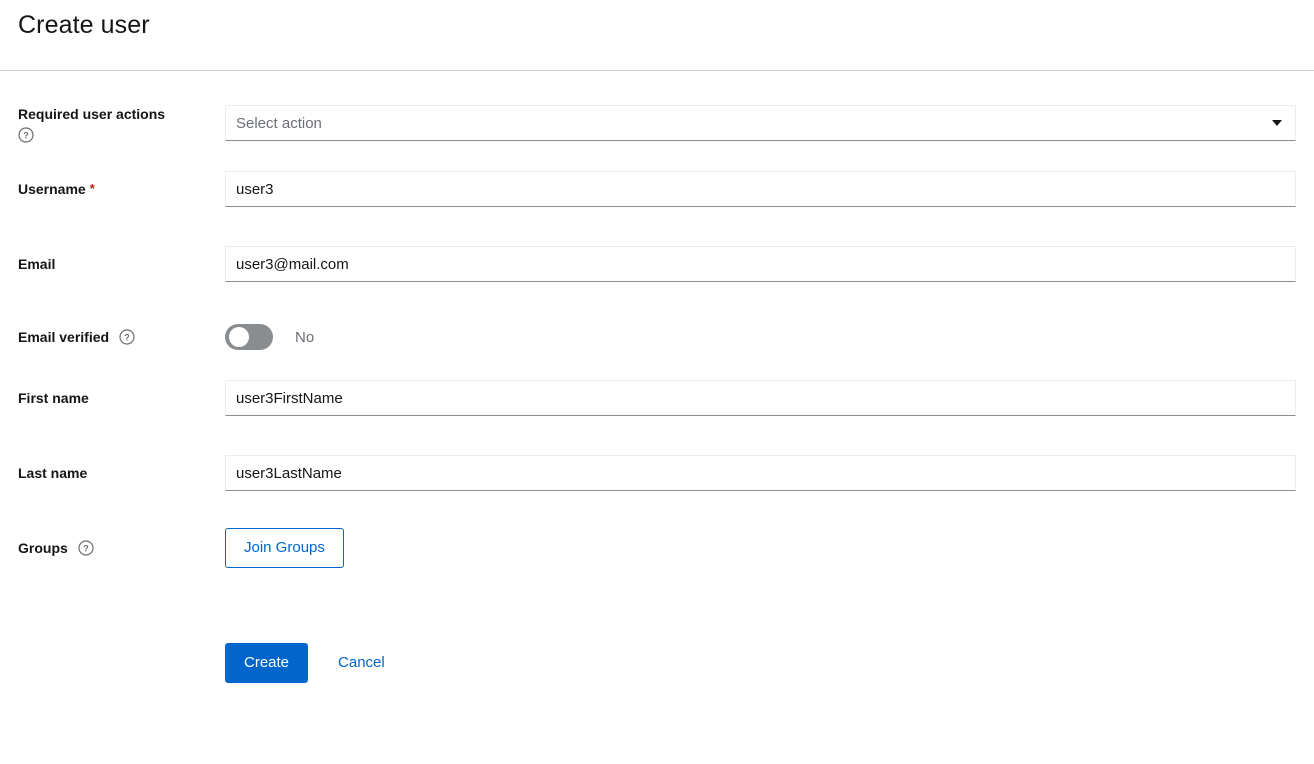 This screenshot has height=764, width=1314. I want to click on control-last-name, so click(760, 473).